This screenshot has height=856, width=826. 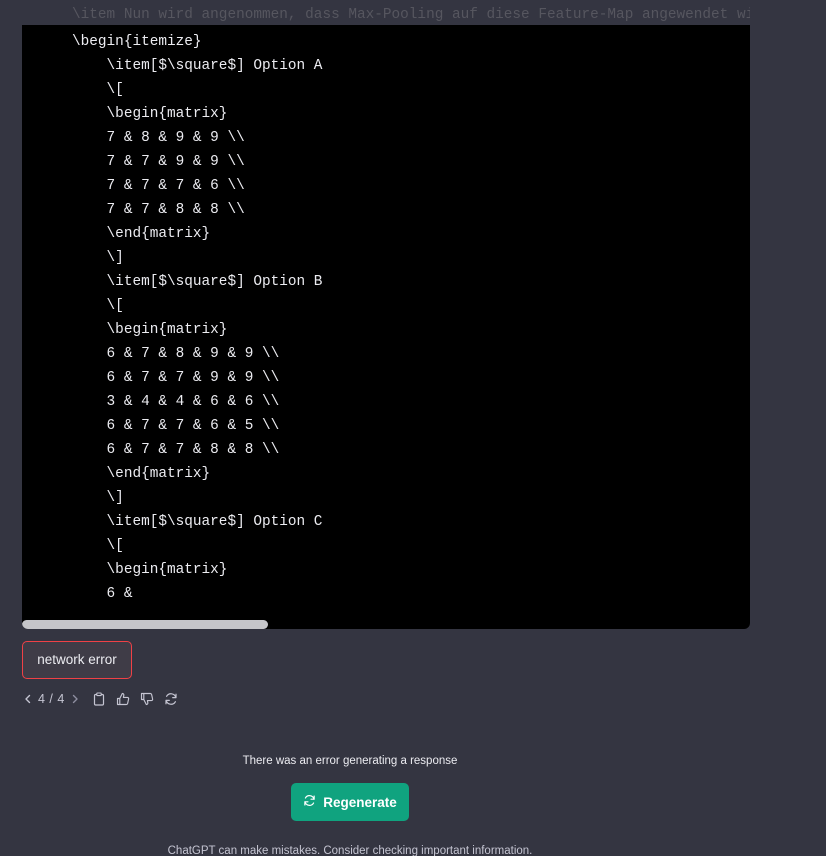 What do you see at coordinates (158, 162) in the screenshot?
I see `code-line: 7 & 7 & 9 & 9 \\` at bounding box center [158, 162].